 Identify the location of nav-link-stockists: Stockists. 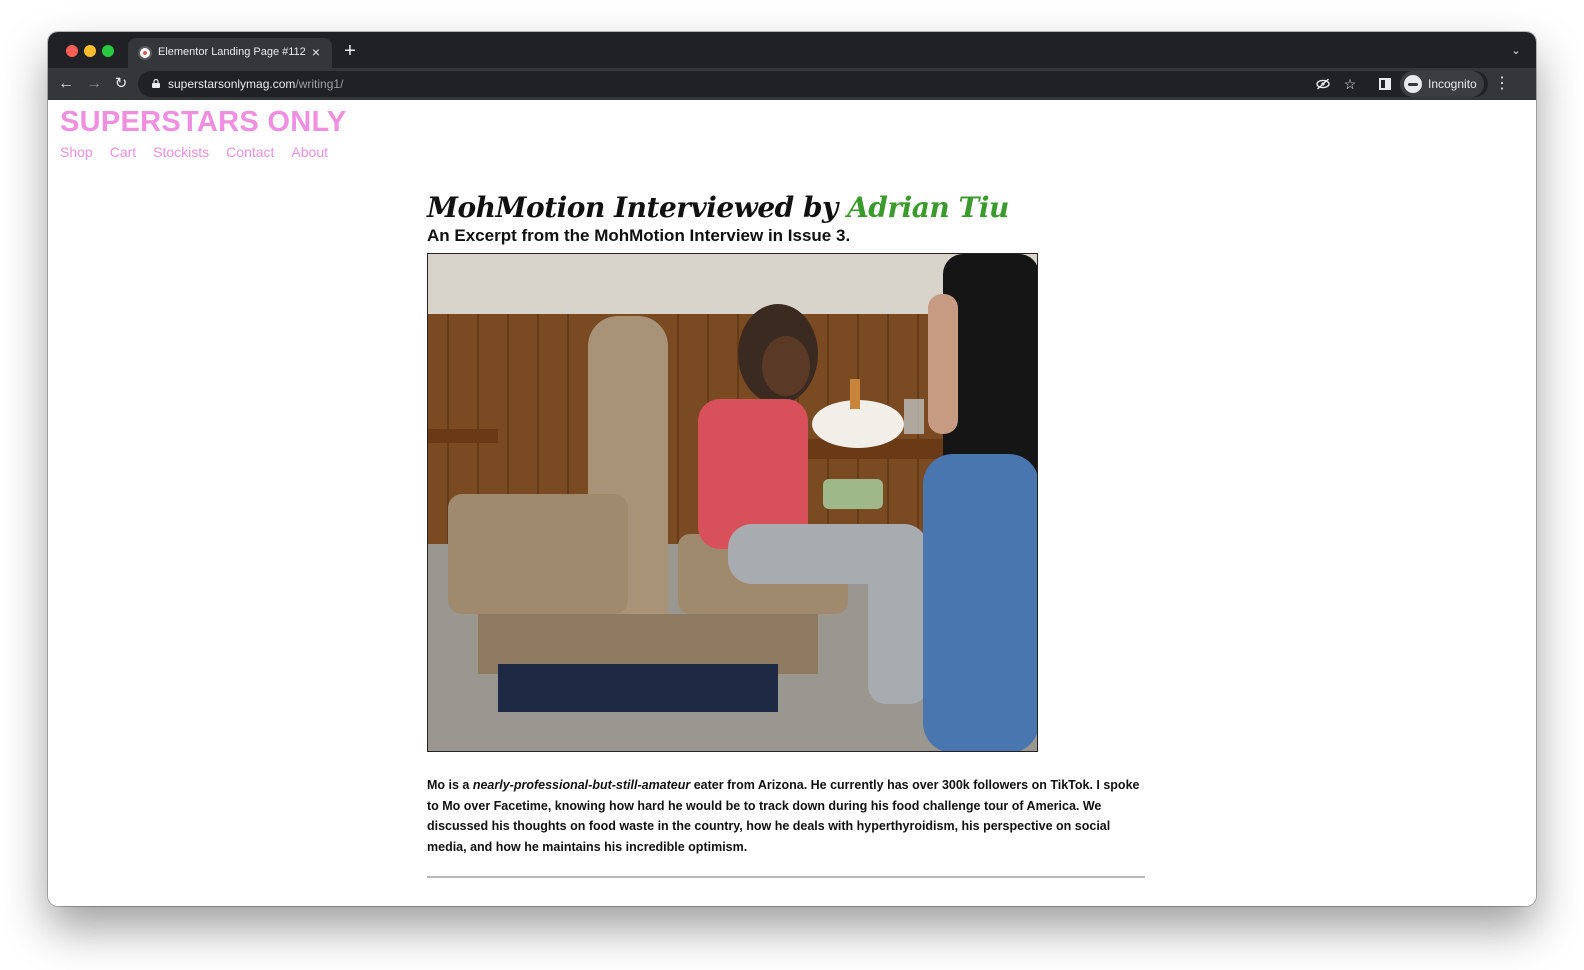
(181, 152).